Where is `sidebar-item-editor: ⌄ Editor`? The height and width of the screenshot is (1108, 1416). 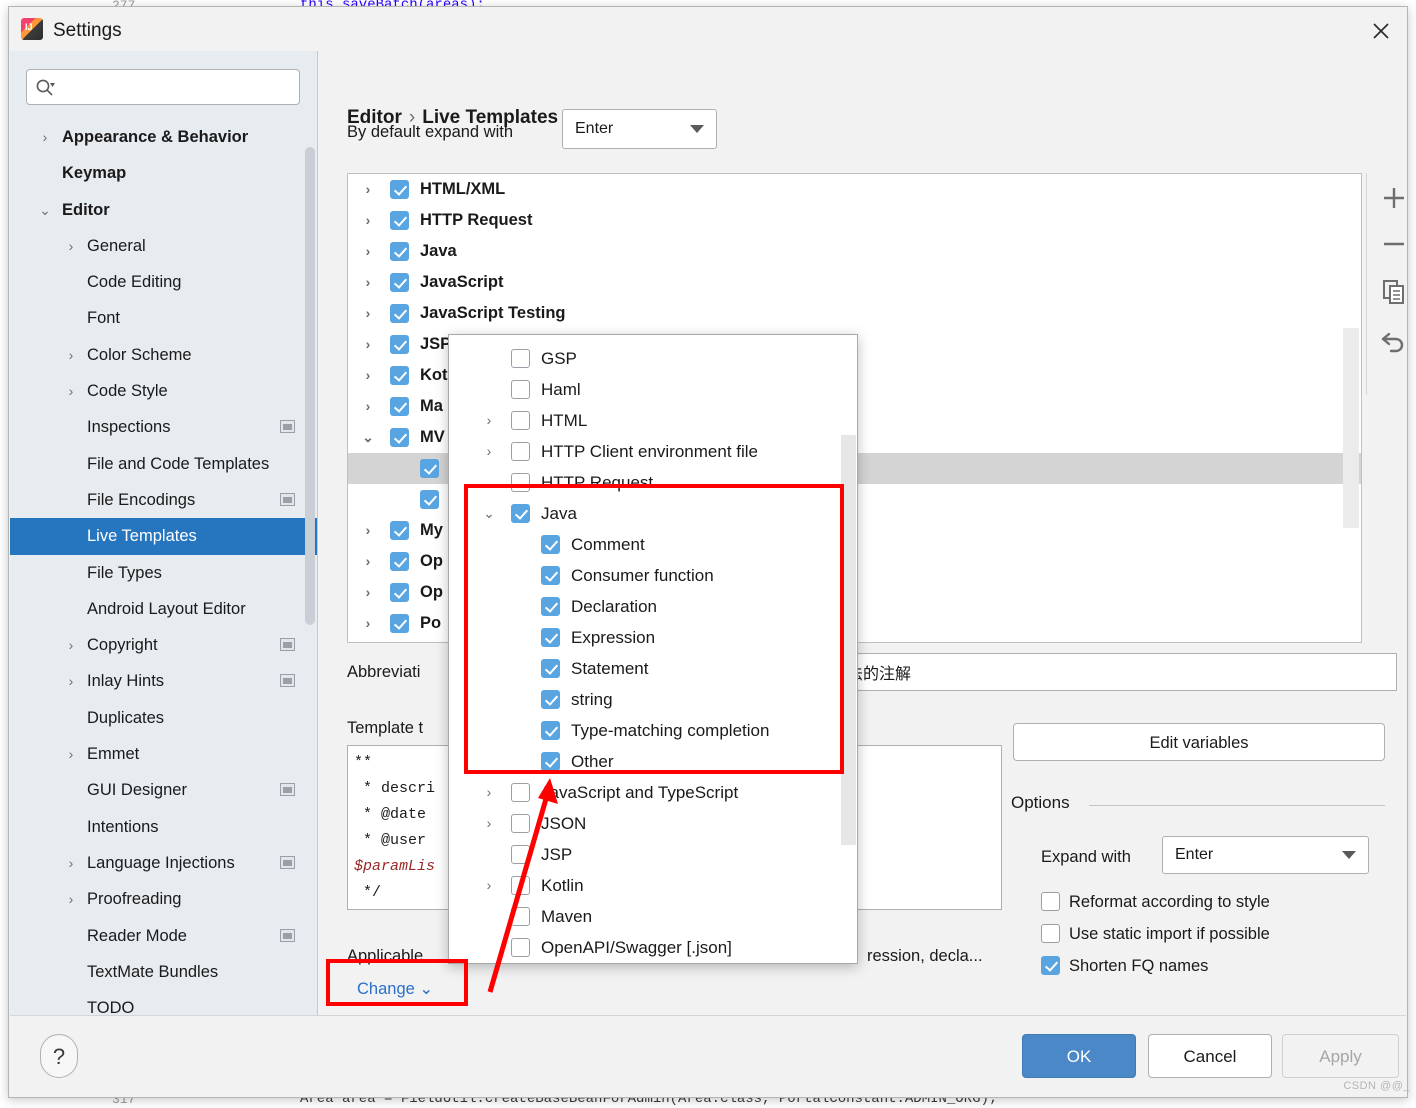 sidebar-item-editor: ⌄ Editor is located at coordinates (163, 210).